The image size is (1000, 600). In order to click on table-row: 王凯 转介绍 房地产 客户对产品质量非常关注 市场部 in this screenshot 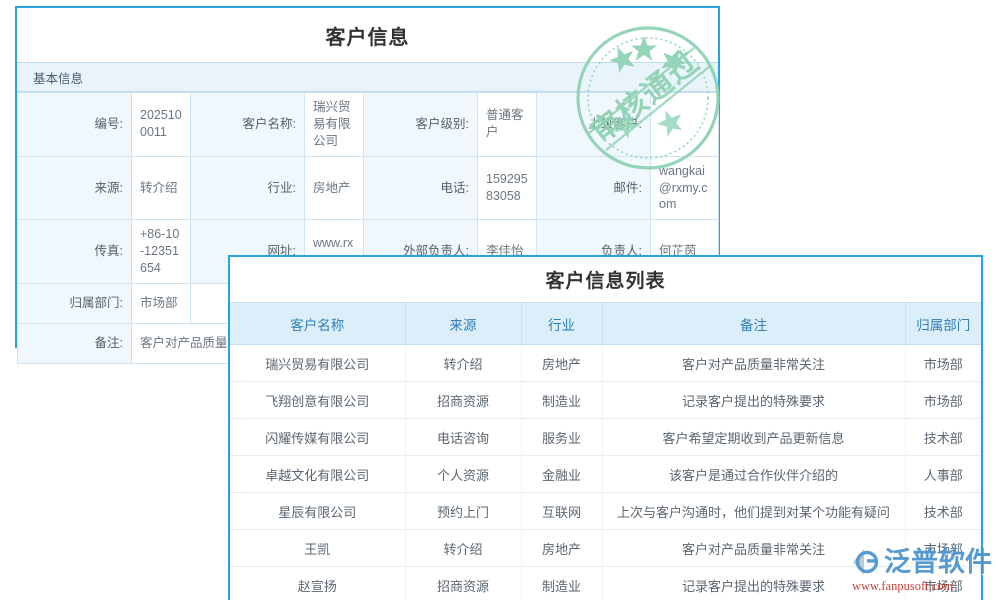, I will do `click(605, 548)`.